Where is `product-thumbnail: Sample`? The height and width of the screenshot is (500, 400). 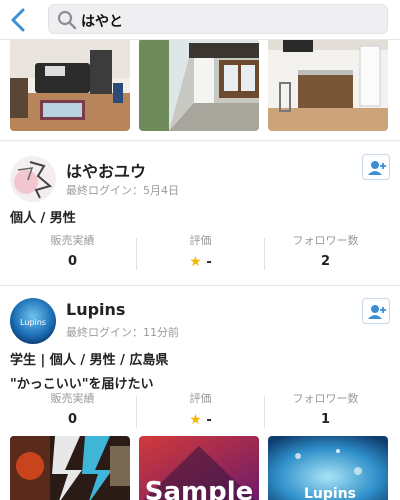 product-thumbnail: Sample is located at coordinates (199, 468).